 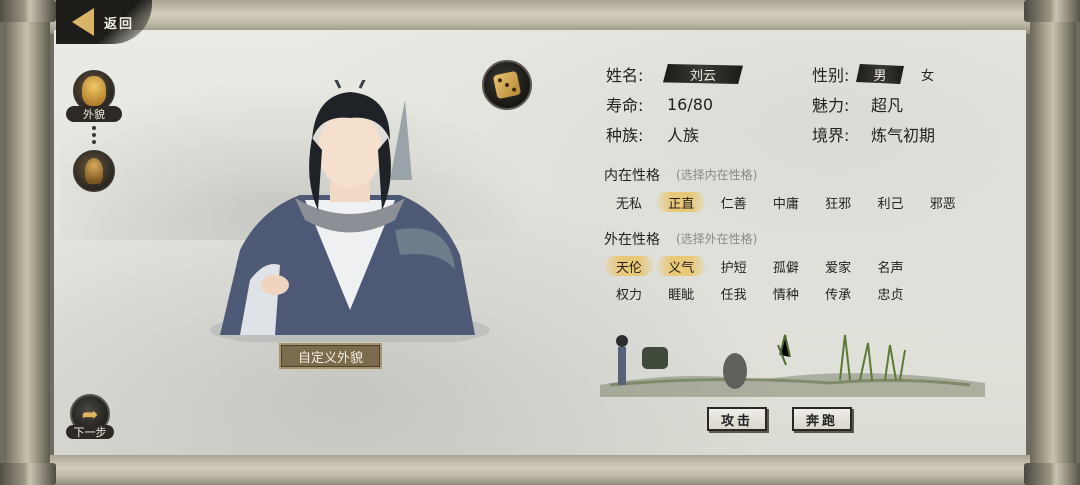 What do you see at coordinates (737, 419) in the screenshot?
I see `attack-button: 攻击` at bounding box center [737, 419].